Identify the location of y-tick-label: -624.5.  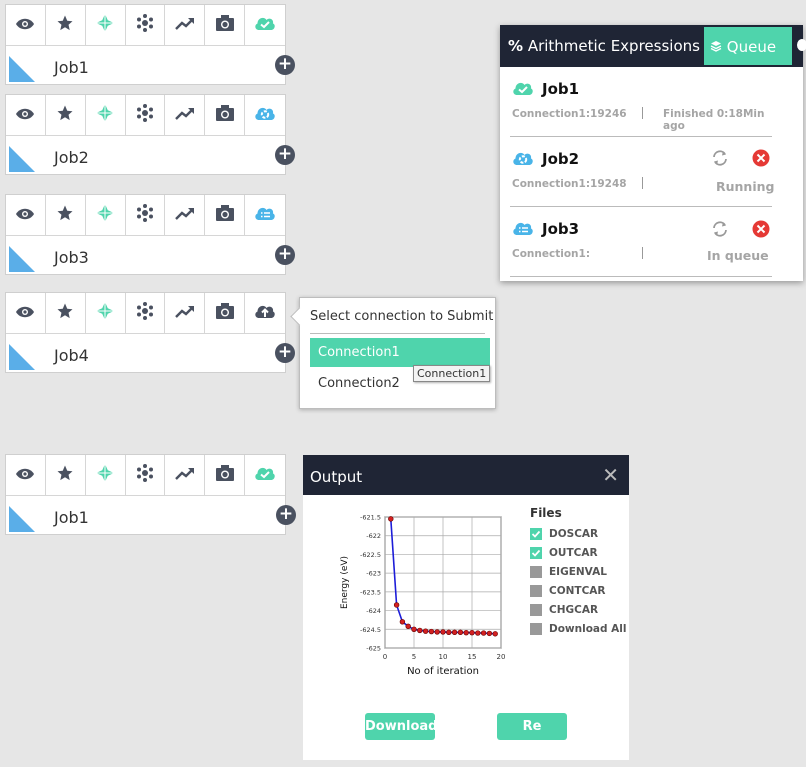
(370, 630).